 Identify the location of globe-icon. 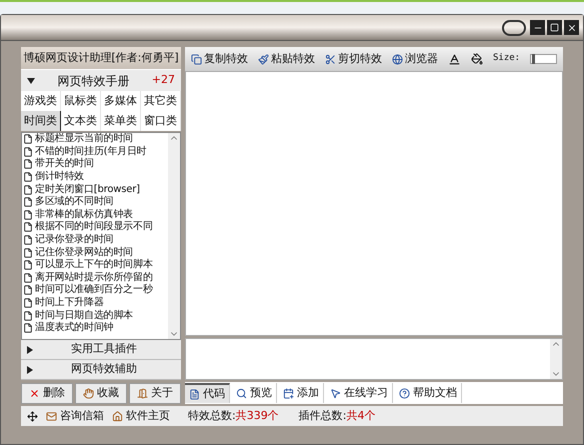
(397, 59).